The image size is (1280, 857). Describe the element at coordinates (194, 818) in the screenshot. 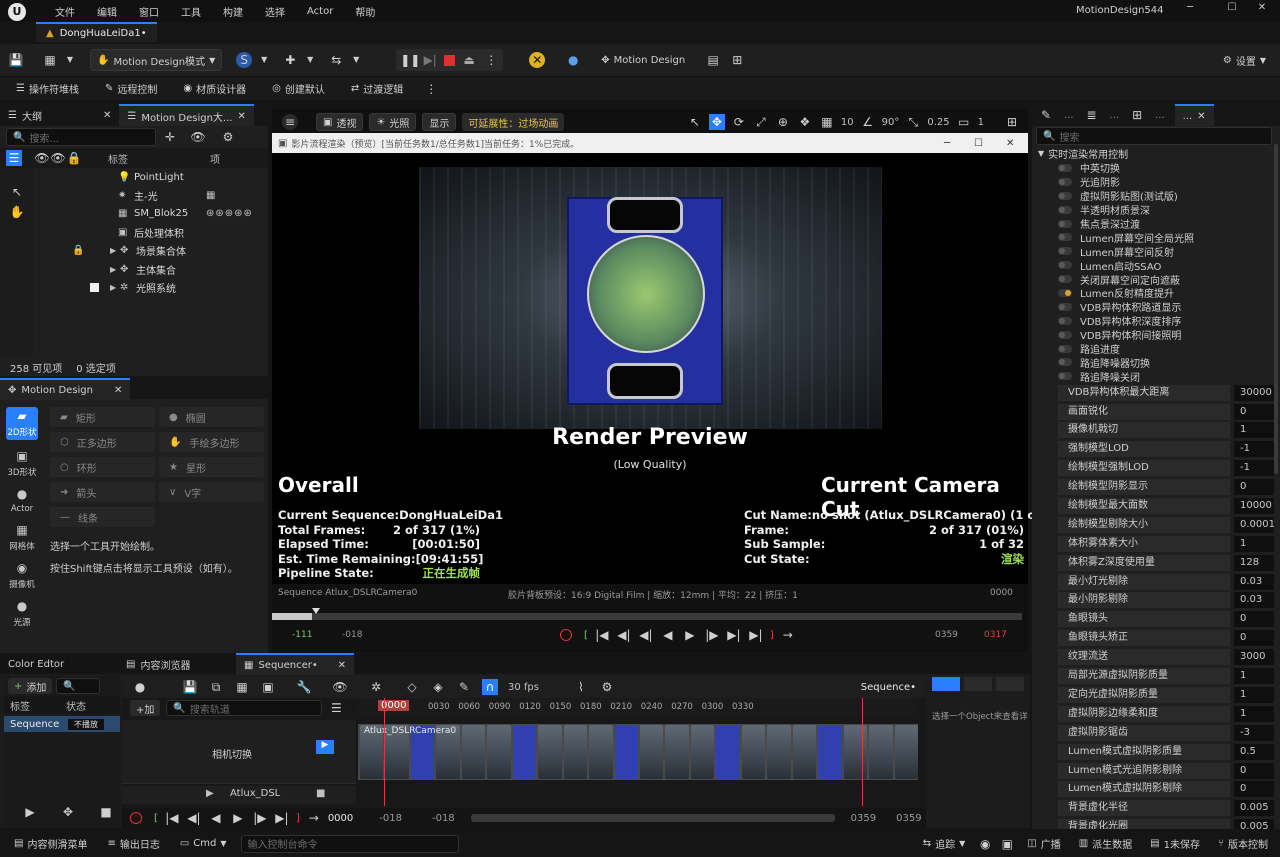

I see `prev-key-icon: ◀|` at that location.